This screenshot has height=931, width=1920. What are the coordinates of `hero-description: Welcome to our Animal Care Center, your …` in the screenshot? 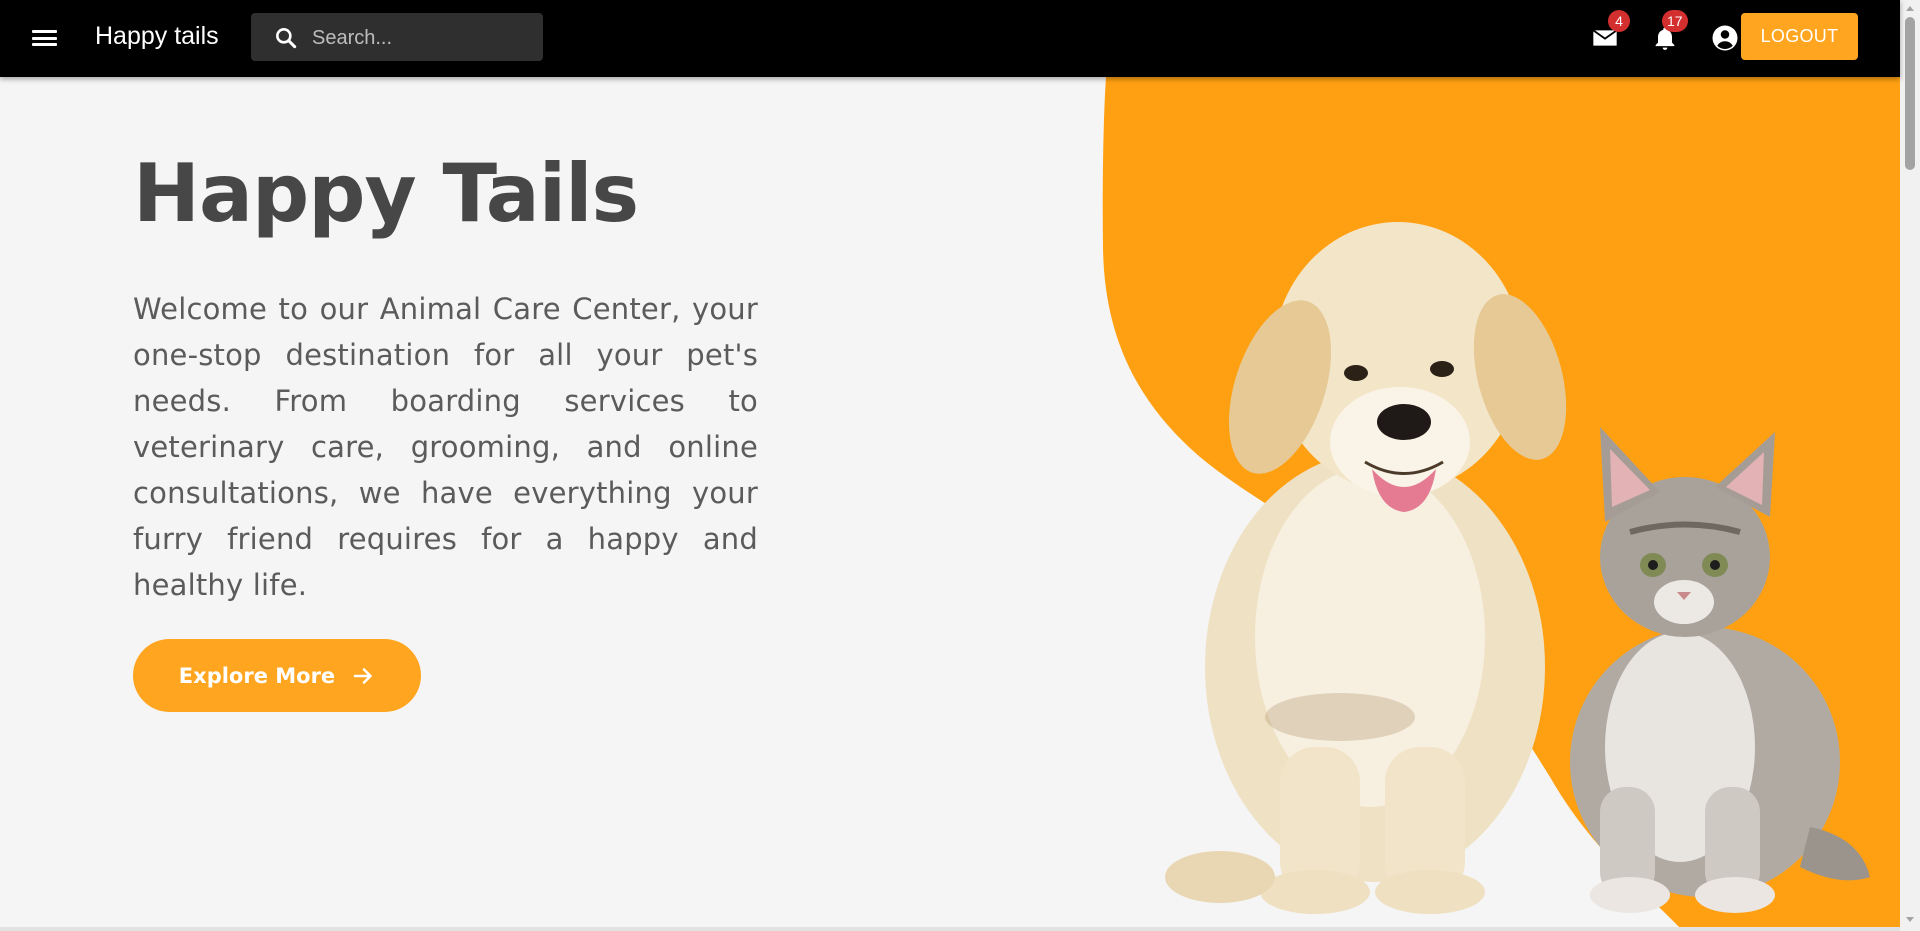 It's located at (445, 447).